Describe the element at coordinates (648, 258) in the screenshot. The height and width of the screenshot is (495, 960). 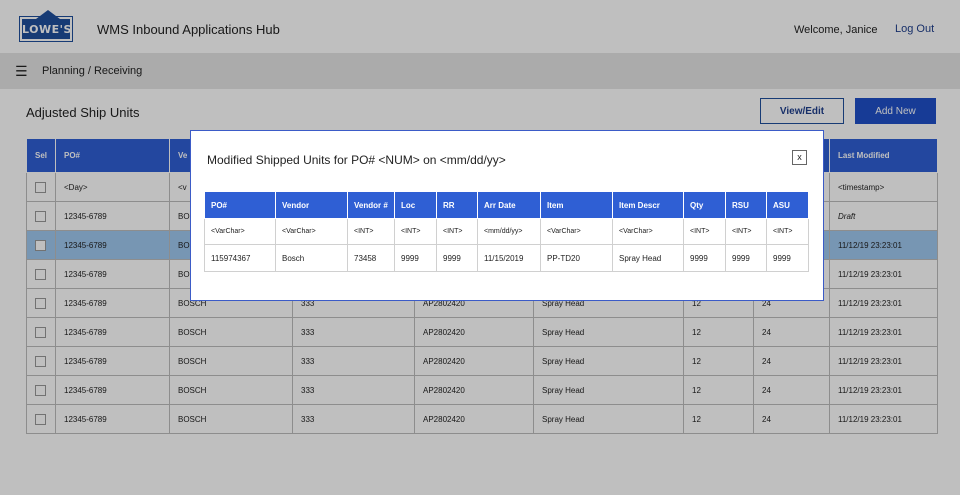
I see `modal-value-cell: Spray Head` at that location.